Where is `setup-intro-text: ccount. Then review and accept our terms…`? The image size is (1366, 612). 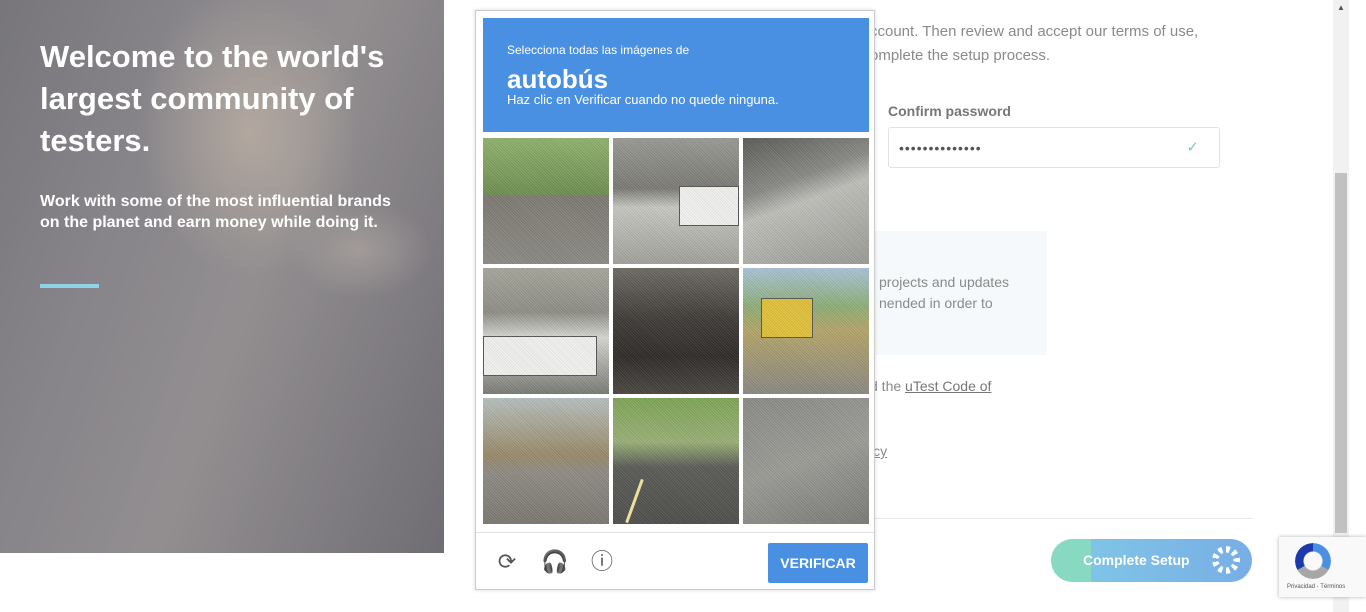 setup-intro-text: ccount. Then review and accept our terms… is located at coordinates (1034, 43).